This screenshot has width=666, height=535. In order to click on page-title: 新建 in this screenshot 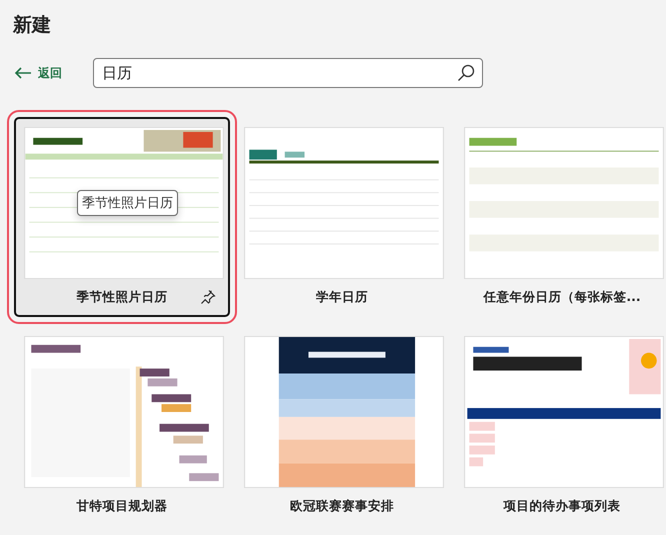, I will do `click(32, 25)`.